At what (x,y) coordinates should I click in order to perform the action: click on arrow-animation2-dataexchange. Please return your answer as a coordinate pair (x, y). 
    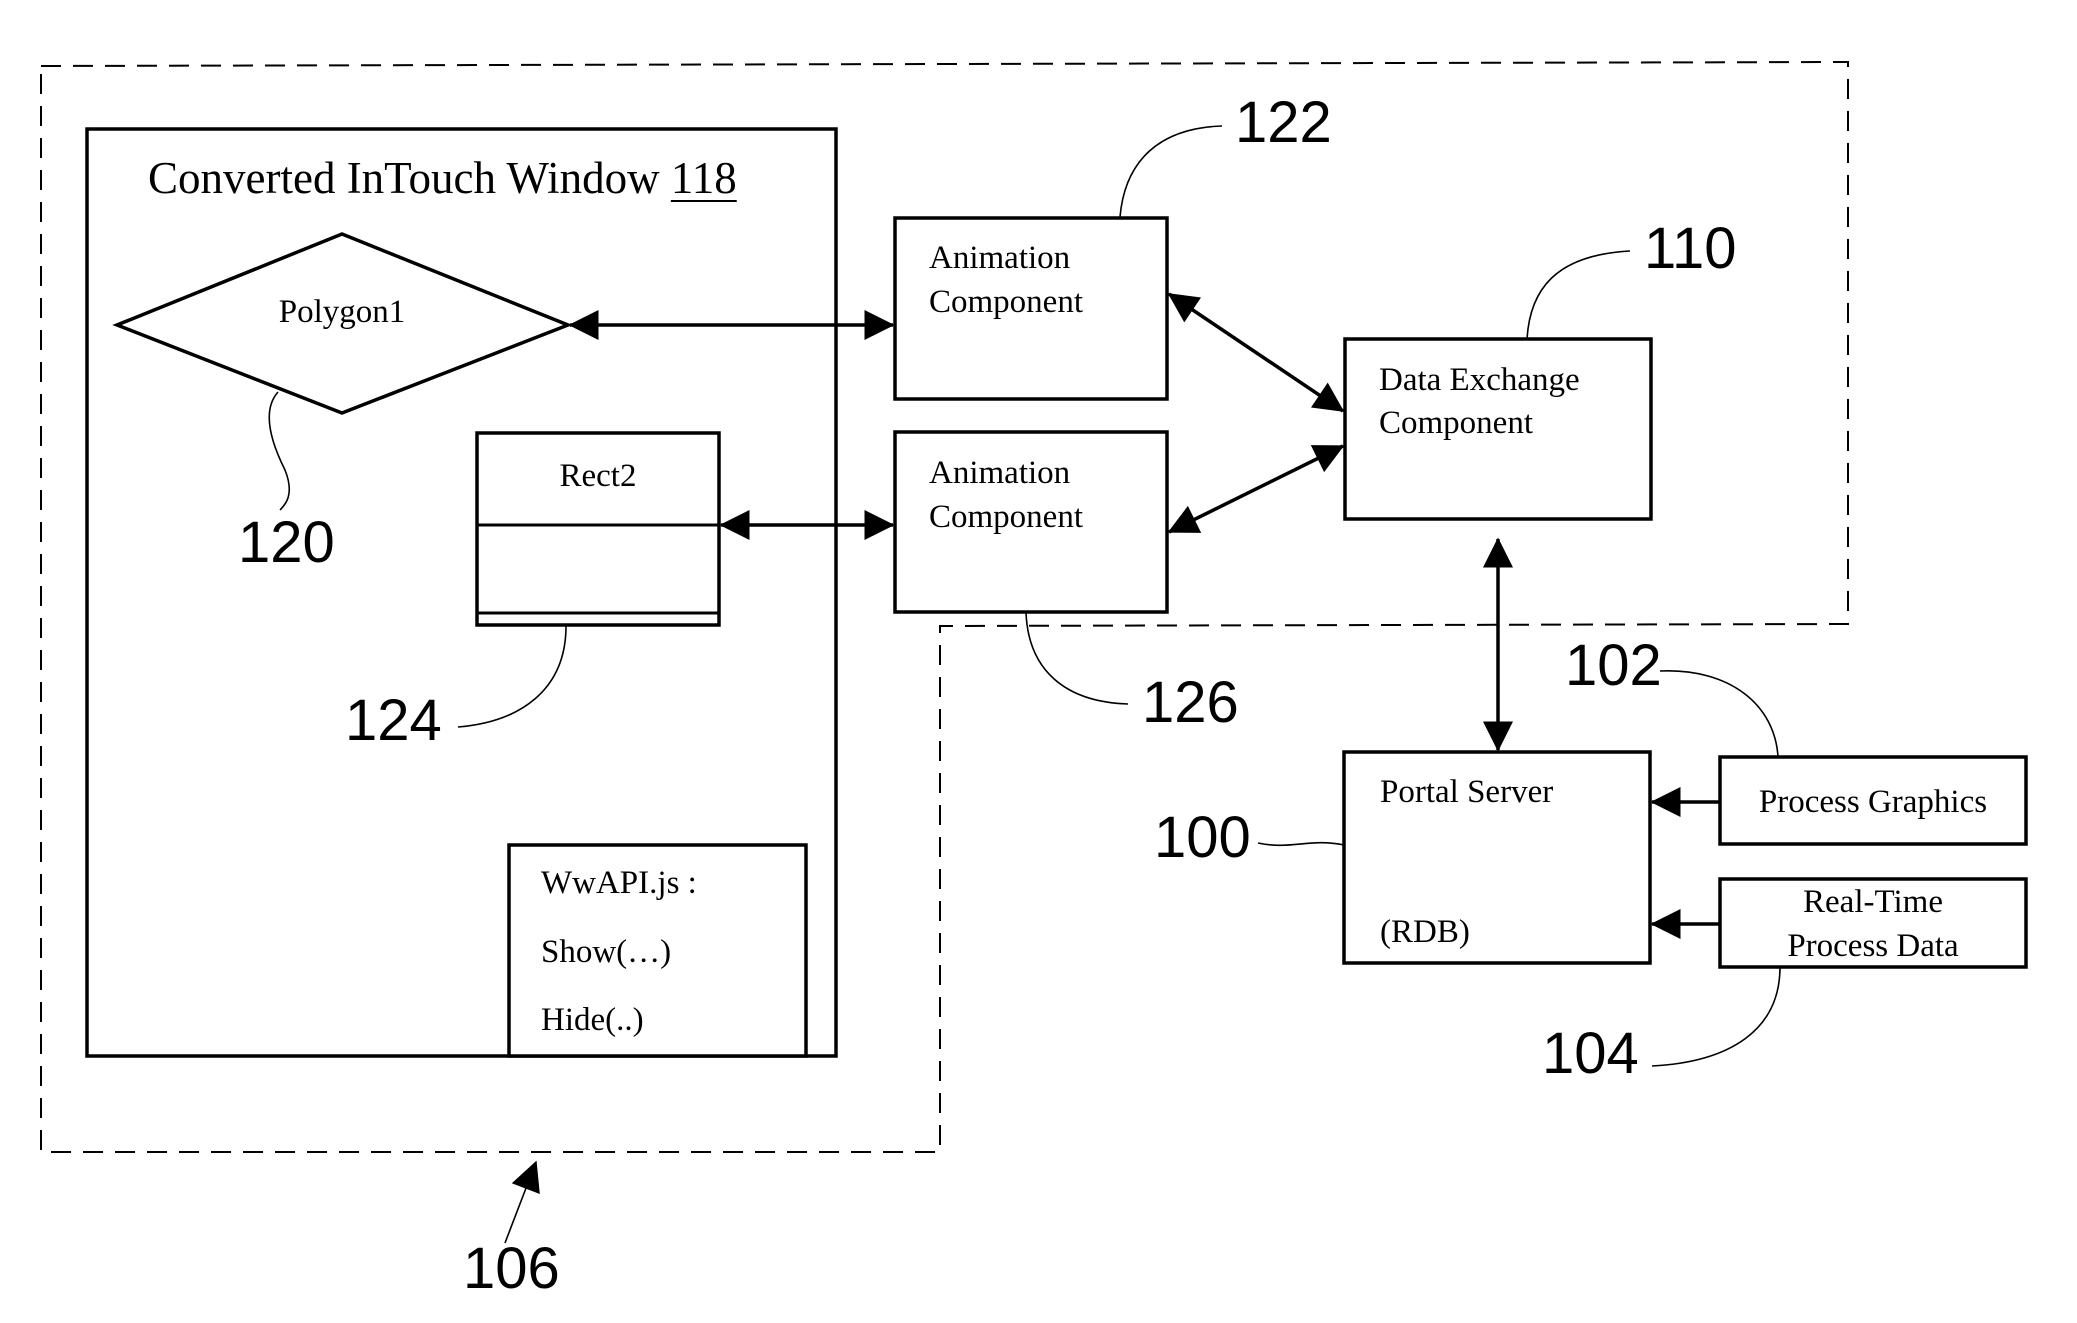
    Looking at the image, I should click on (1256, 489).